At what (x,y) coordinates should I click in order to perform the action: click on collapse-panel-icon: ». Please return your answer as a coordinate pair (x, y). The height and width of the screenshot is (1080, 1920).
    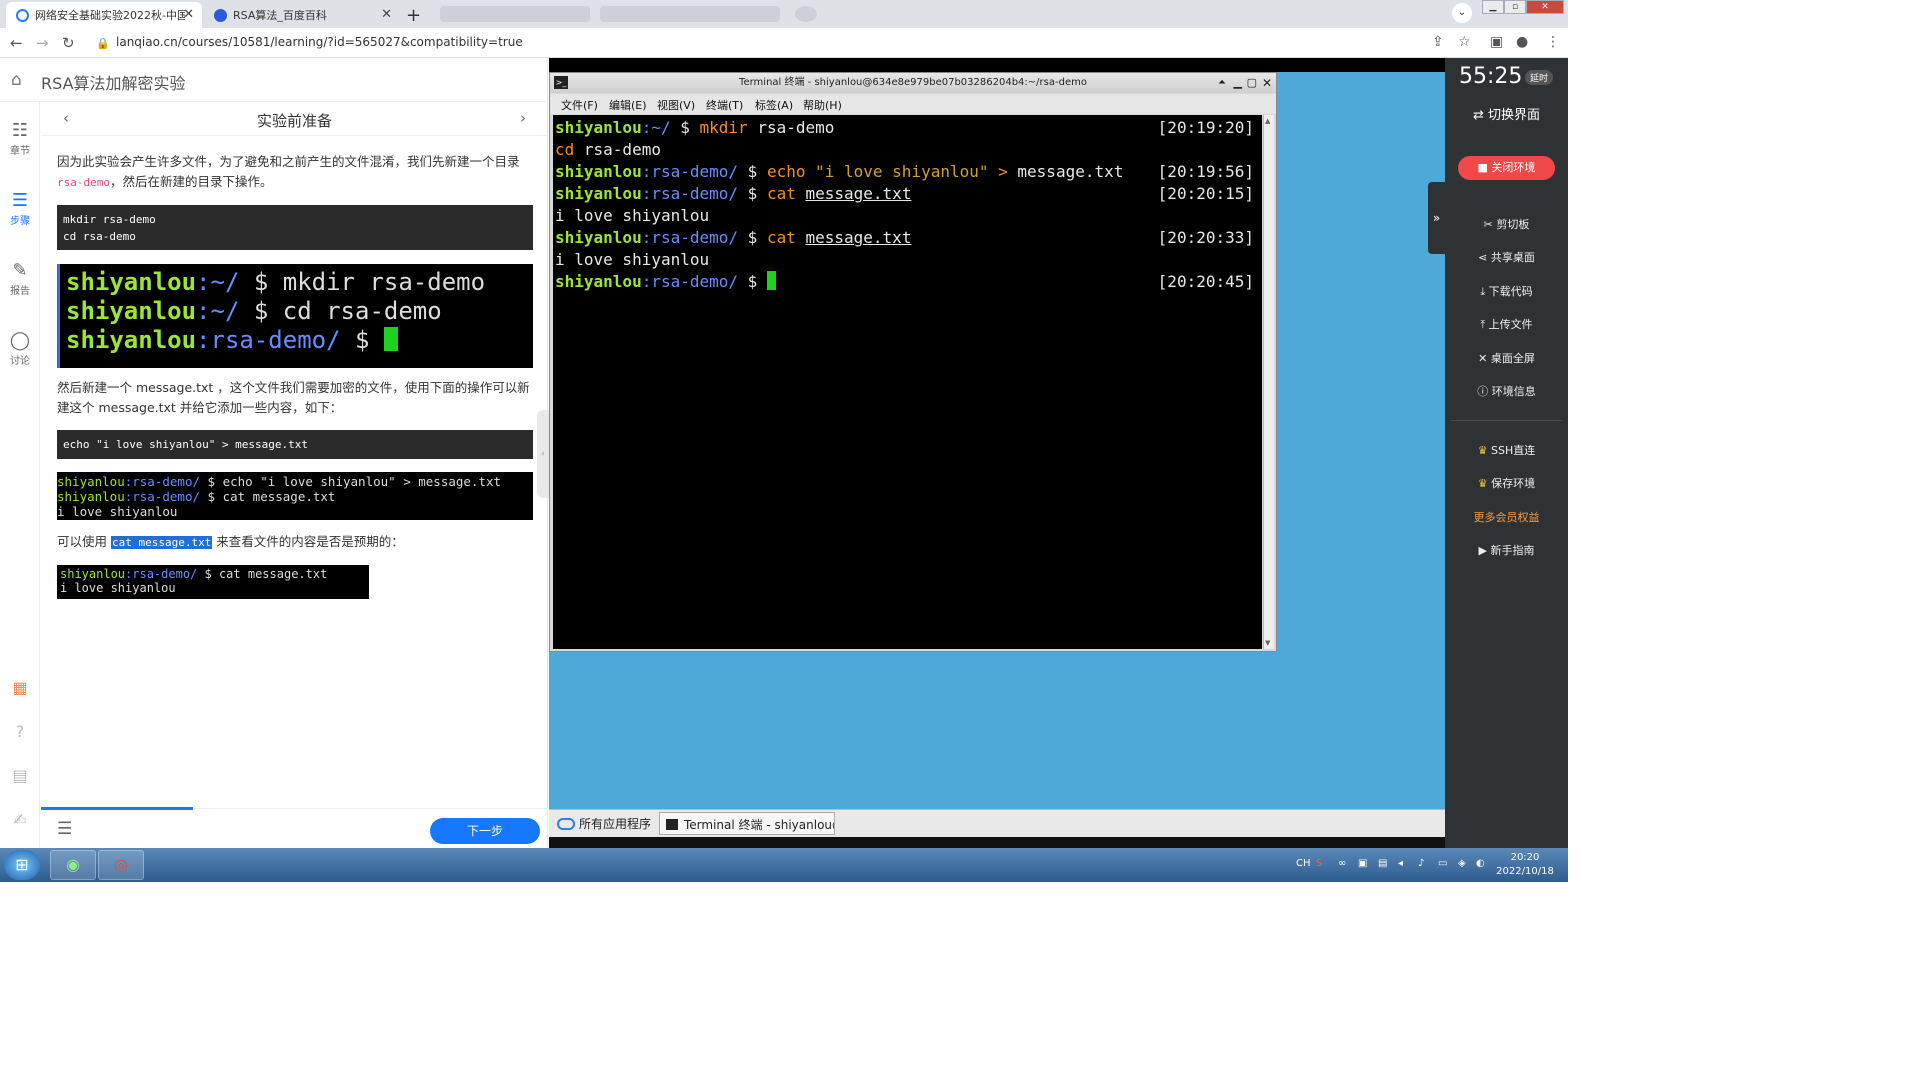
    Looking at the image, I should click on (1436, 218).